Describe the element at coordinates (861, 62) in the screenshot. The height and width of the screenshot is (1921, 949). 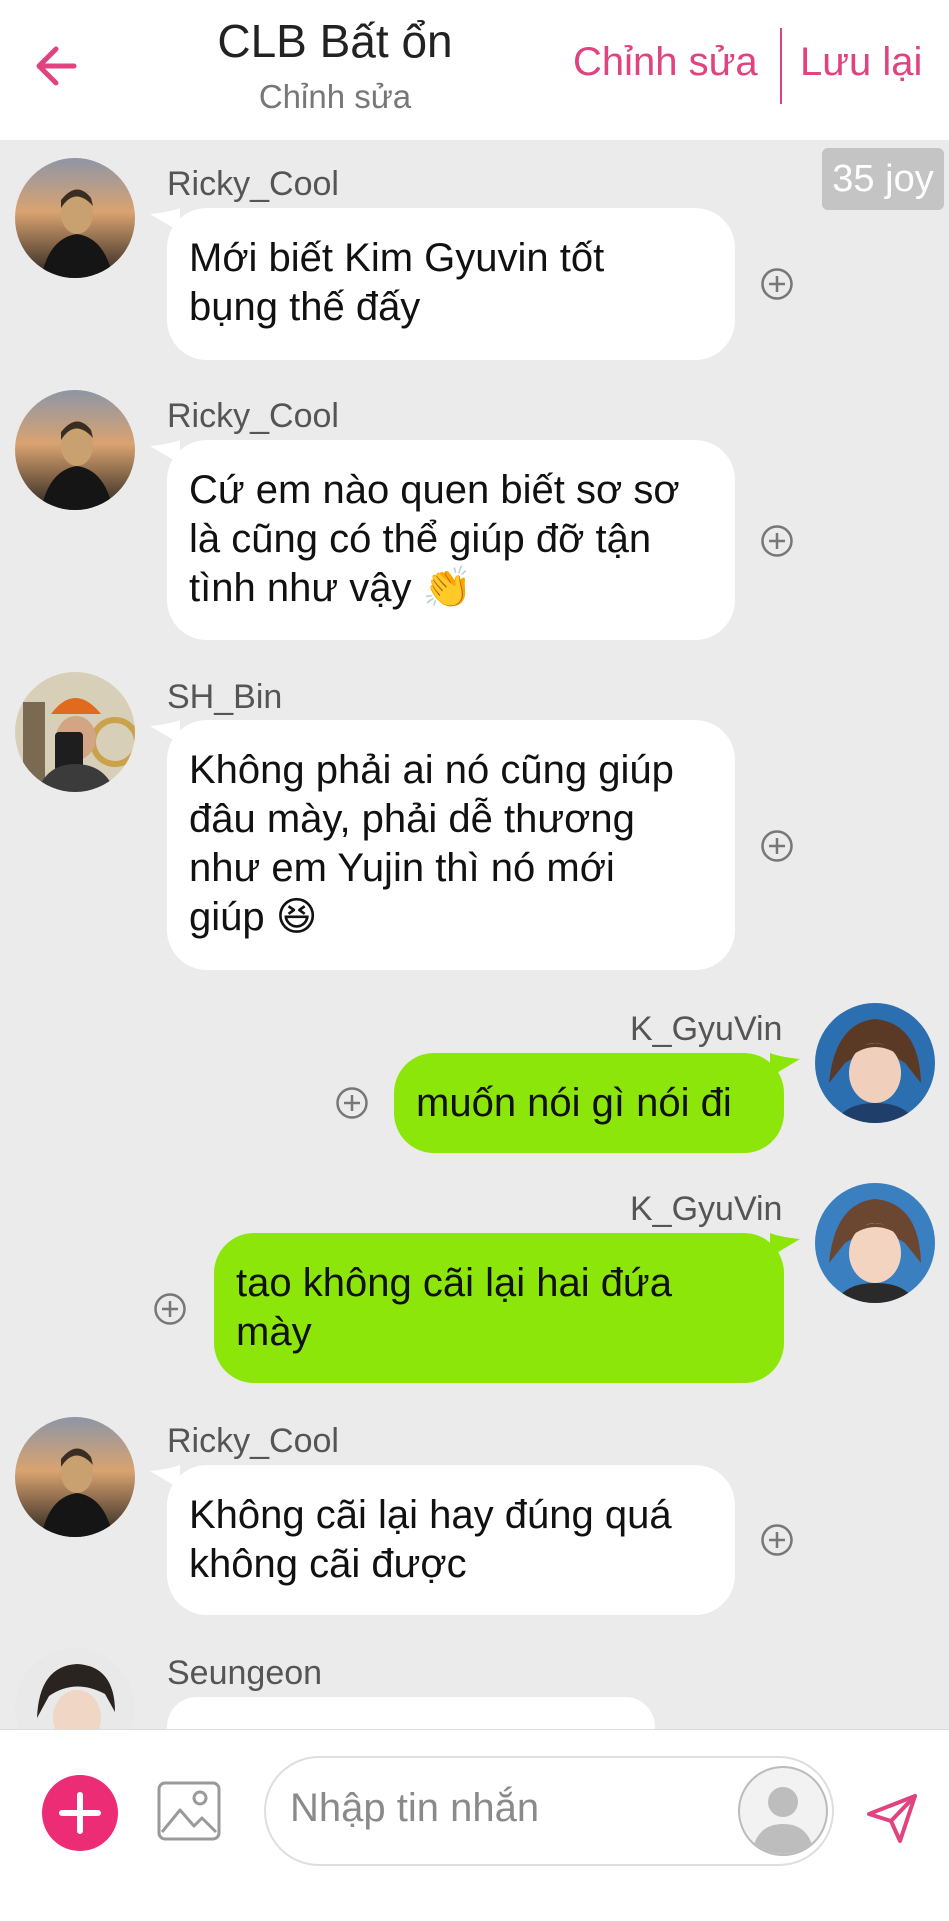
I see `save-button: Lưu lại` at that location.